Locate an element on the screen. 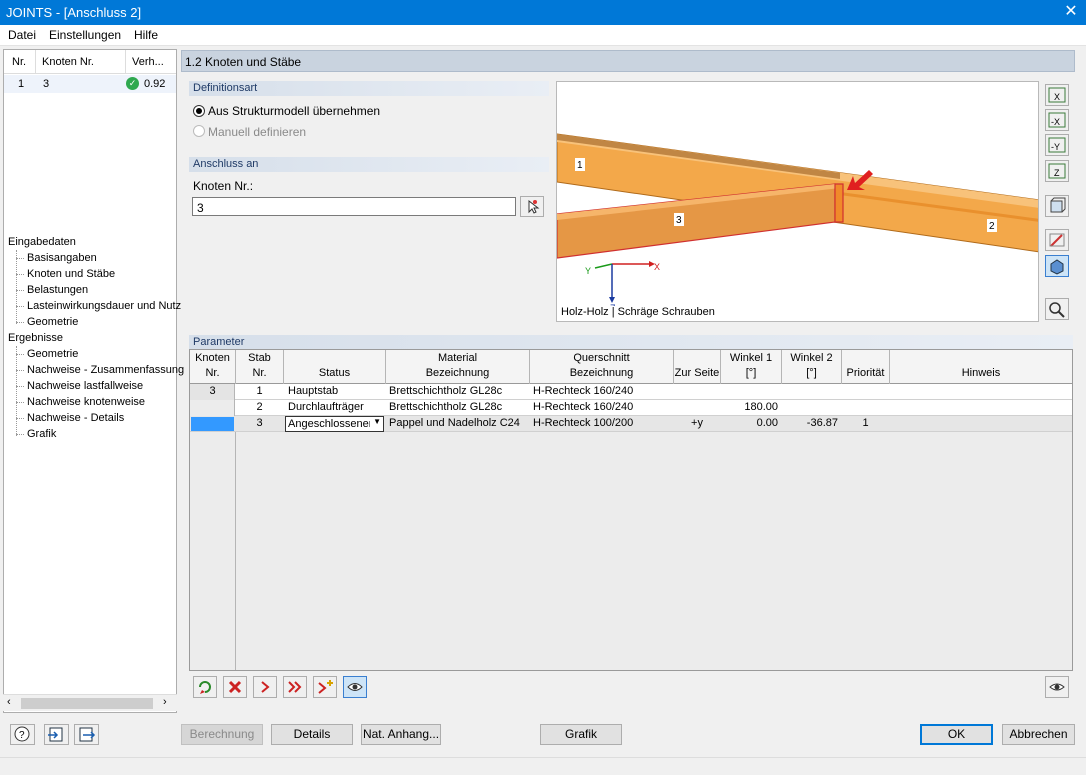 The image size is (1086, 775). eye-button is located at coordinates (1057, 687).